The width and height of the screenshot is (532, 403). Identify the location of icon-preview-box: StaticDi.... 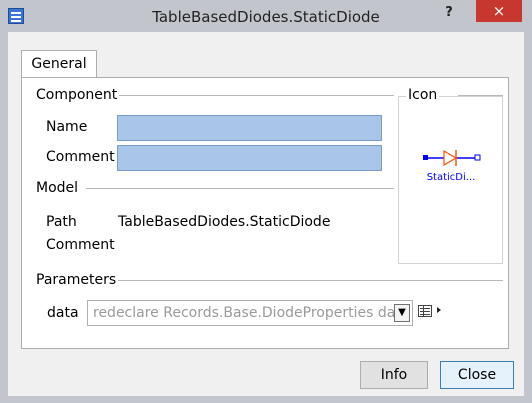
(450, 180).